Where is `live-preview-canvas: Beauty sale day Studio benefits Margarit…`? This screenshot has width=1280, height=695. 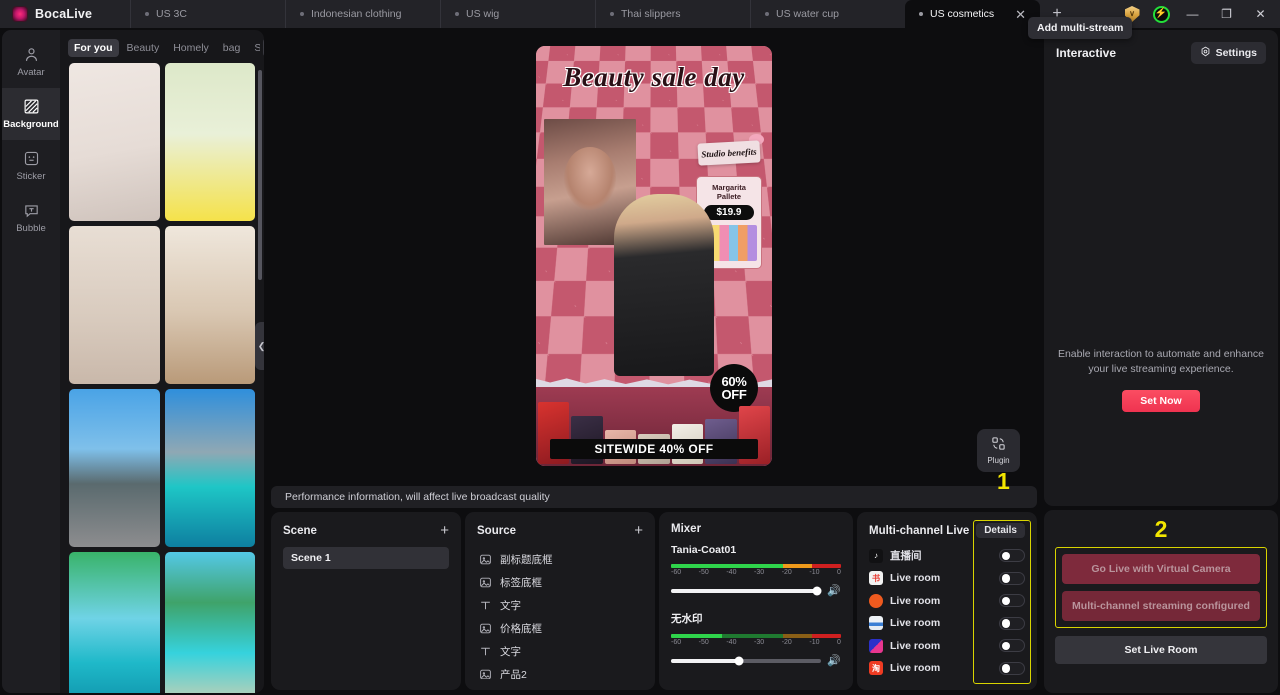
live-preview-canvas: Beauty sale day Studio benefits Margarit… is located at coordinates (654, 256).